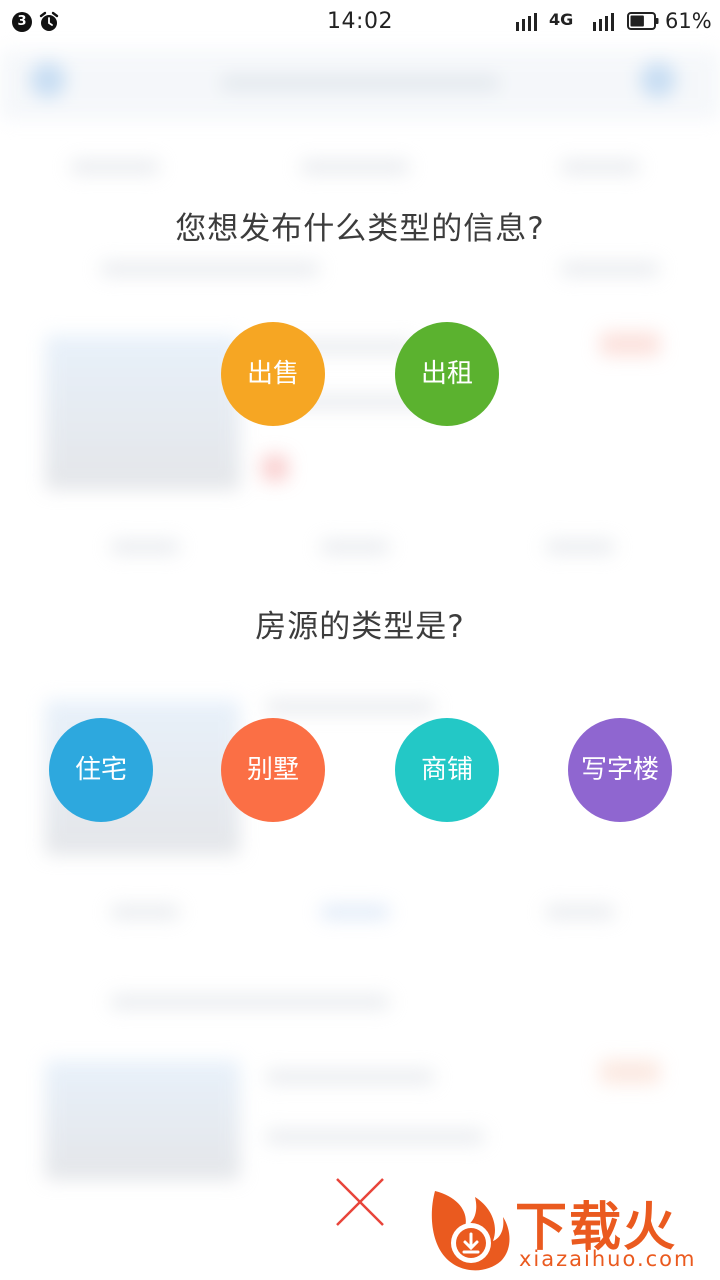 This screenshot has width=720, height=1280. I want to click on rent-button: 出租, so click(447, 374).